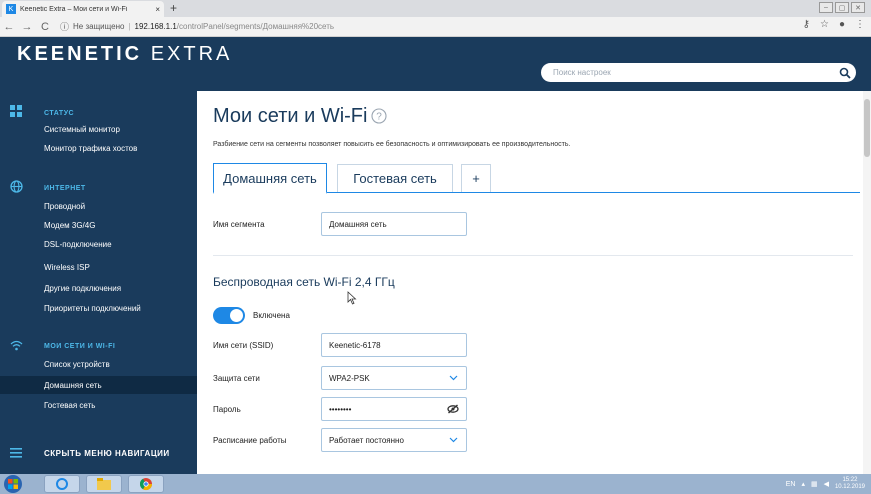 This screenshot has height=494, width=871. Describe the element at coordinates (582, 72) in the screenshot. I see `search-placeholder: Поиск настроек` at that location.